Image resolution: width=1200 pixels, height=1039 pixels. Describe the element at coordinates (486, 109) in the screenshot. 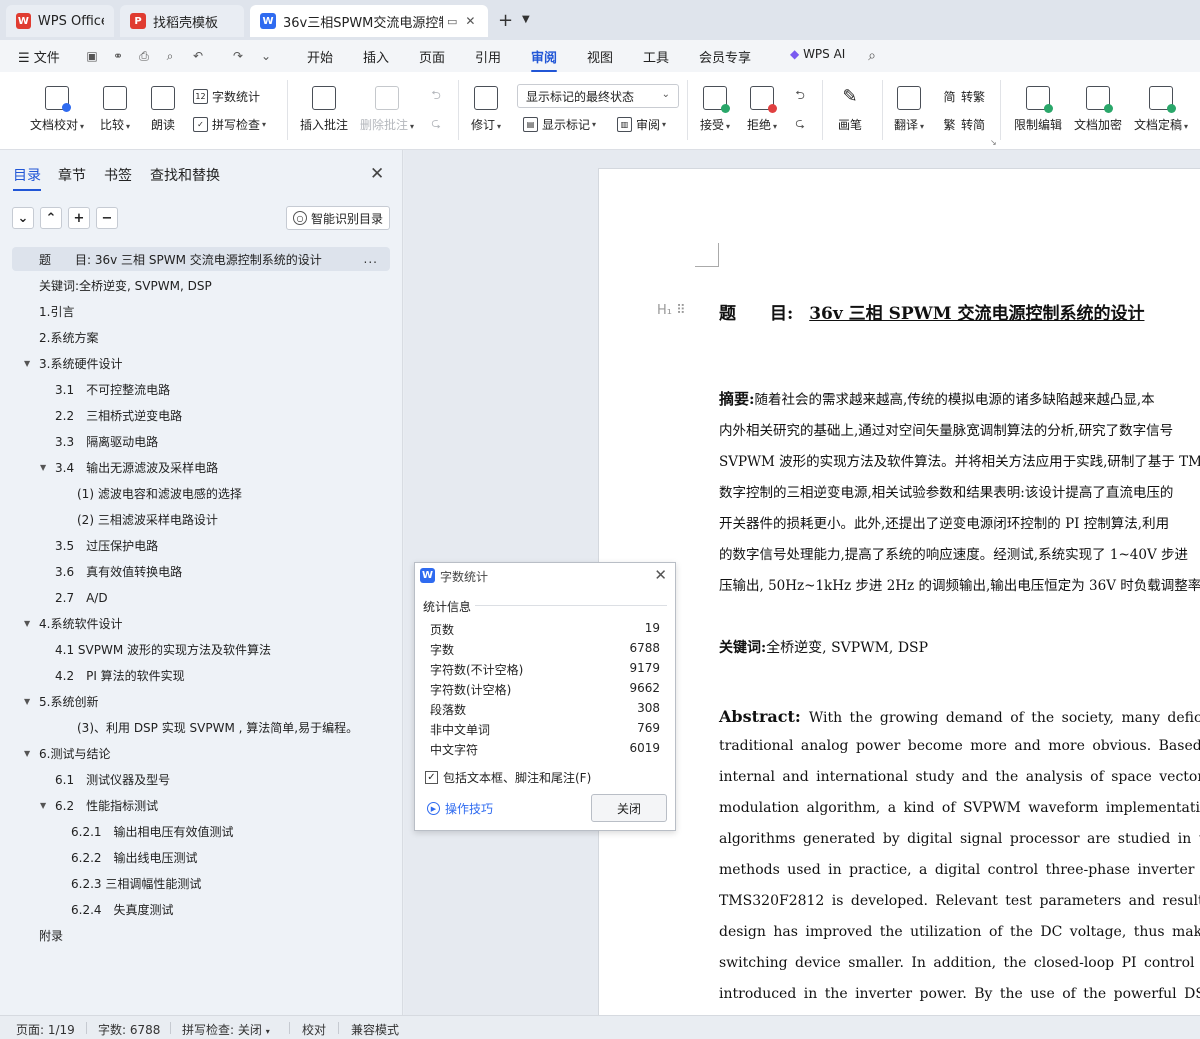

I see `revise-button: 修订 ▾` at that location.